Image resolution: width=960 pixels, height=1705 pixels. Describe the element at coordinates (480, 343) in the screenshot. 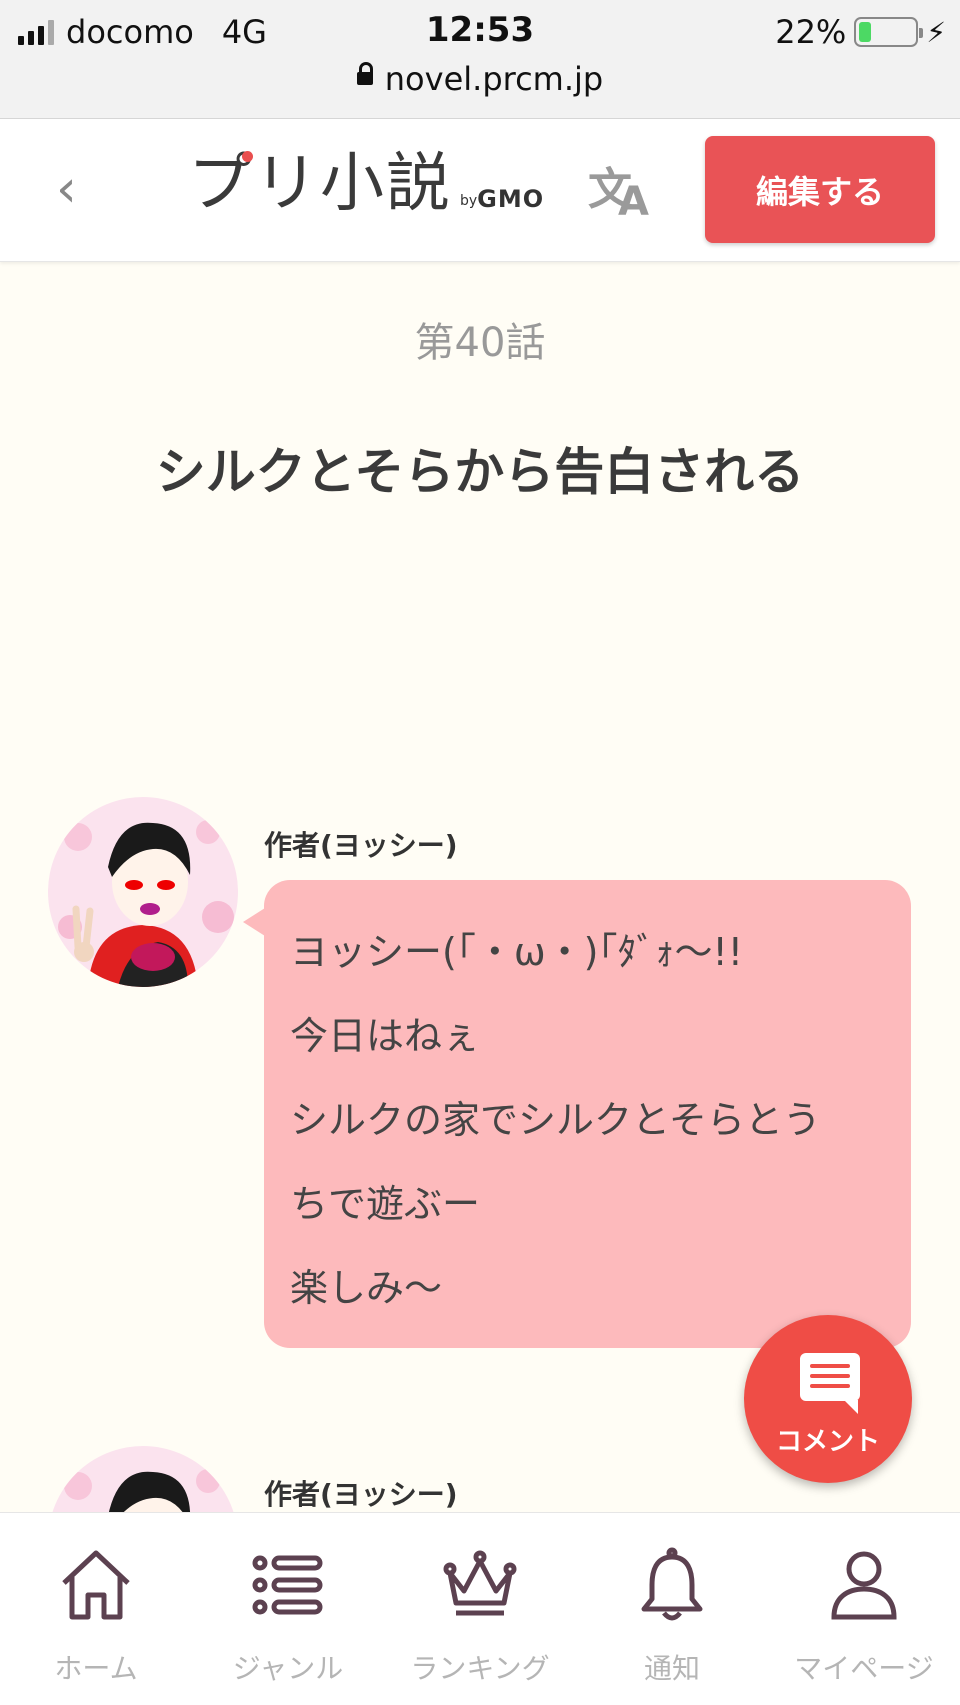

I see `episode-number: 第40話` at that location.